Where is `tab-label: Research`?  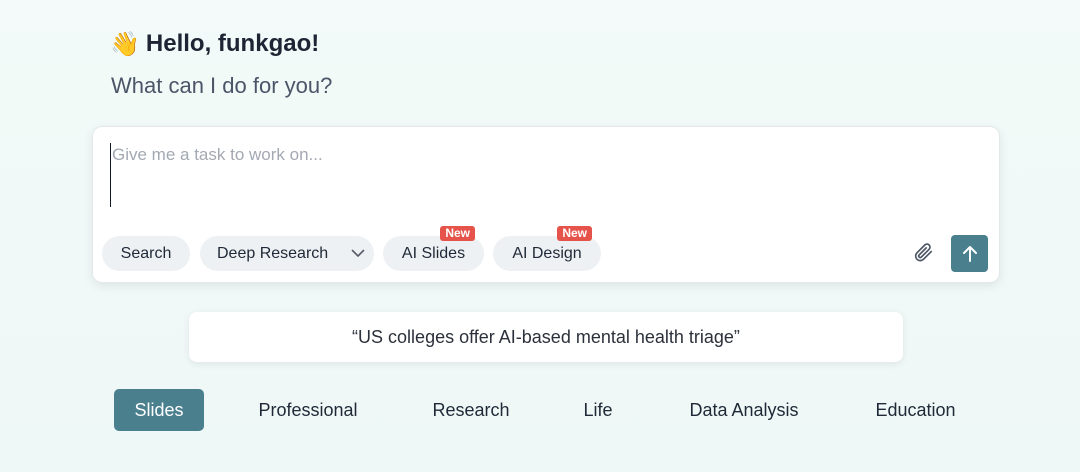 tab-label: Research is located at coordinates (471, 409).